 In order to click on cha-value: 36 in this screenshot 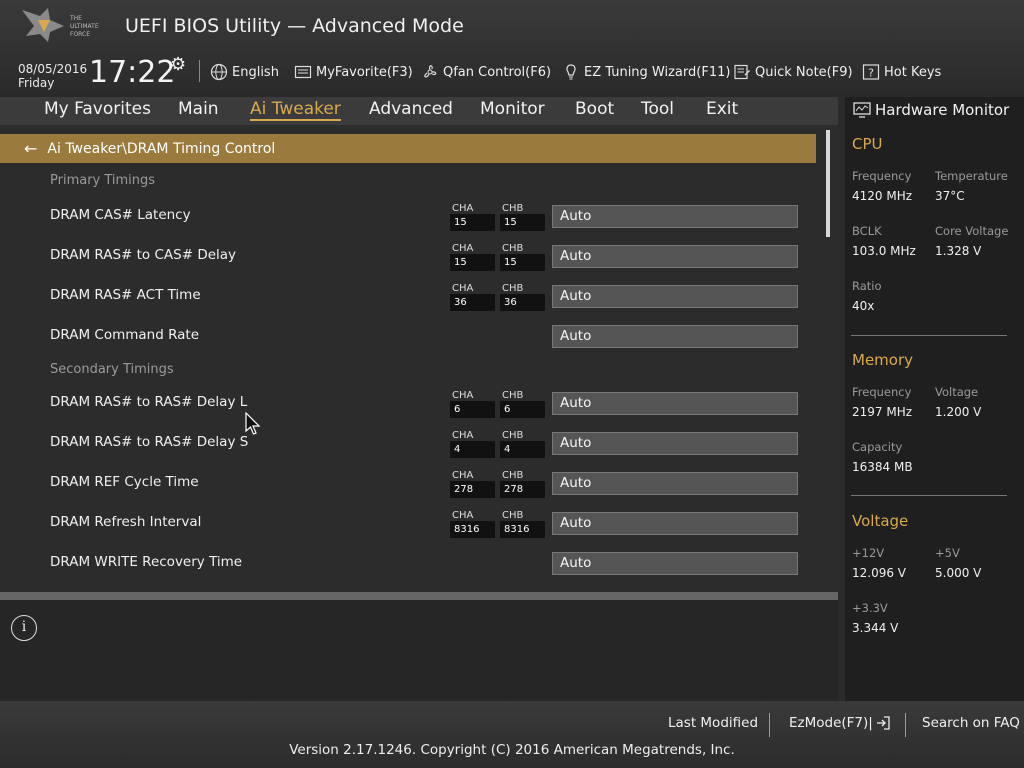, I will do `click(472, 302)`.